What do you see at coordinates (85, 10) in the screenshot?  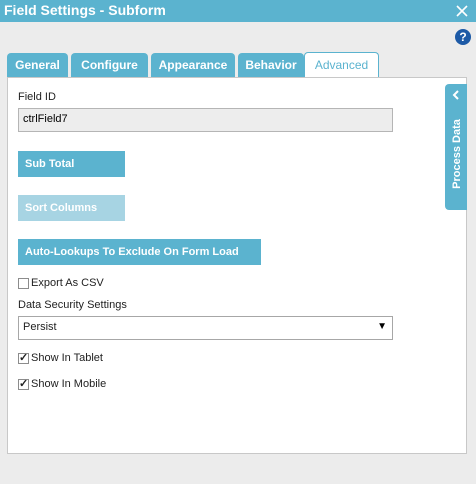 I see `window-title: Field Settings - Subform` at bounding box center [85, 10].